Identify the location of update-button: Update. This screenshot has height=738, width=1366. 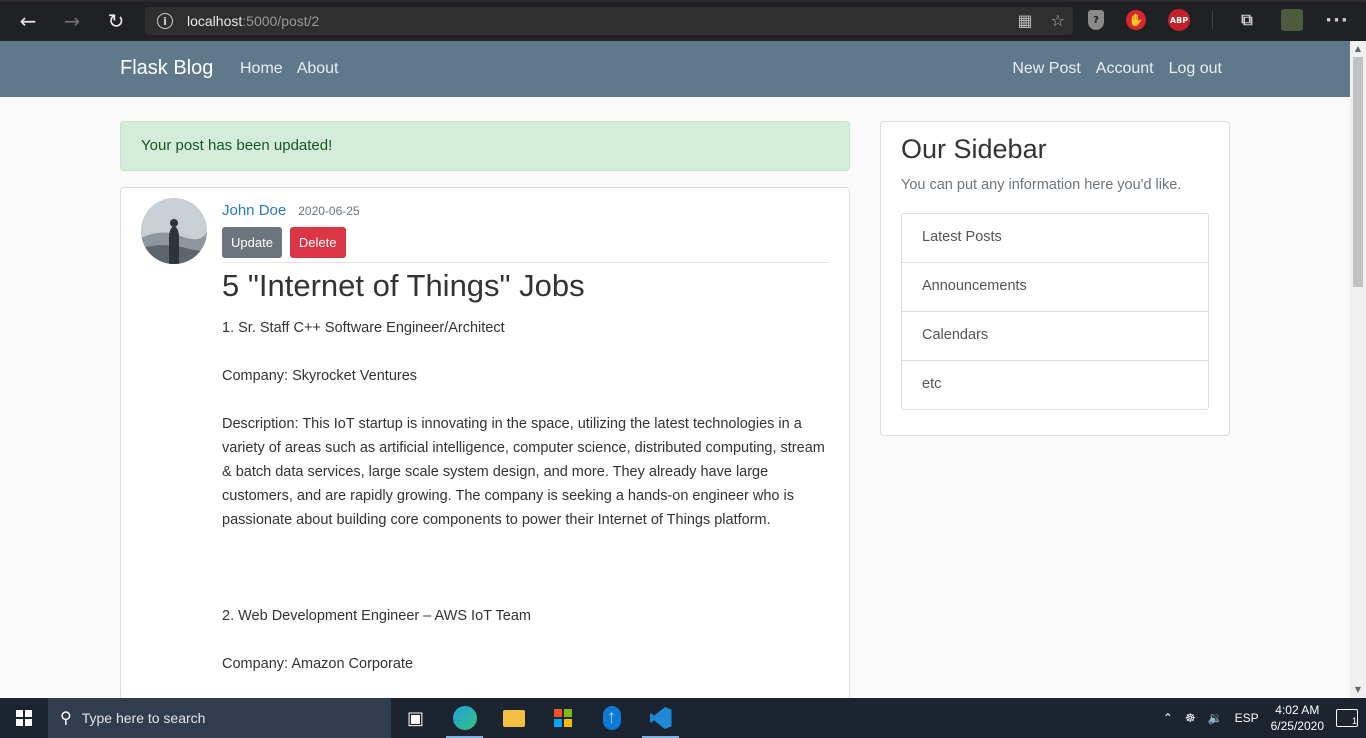
(252, 242).